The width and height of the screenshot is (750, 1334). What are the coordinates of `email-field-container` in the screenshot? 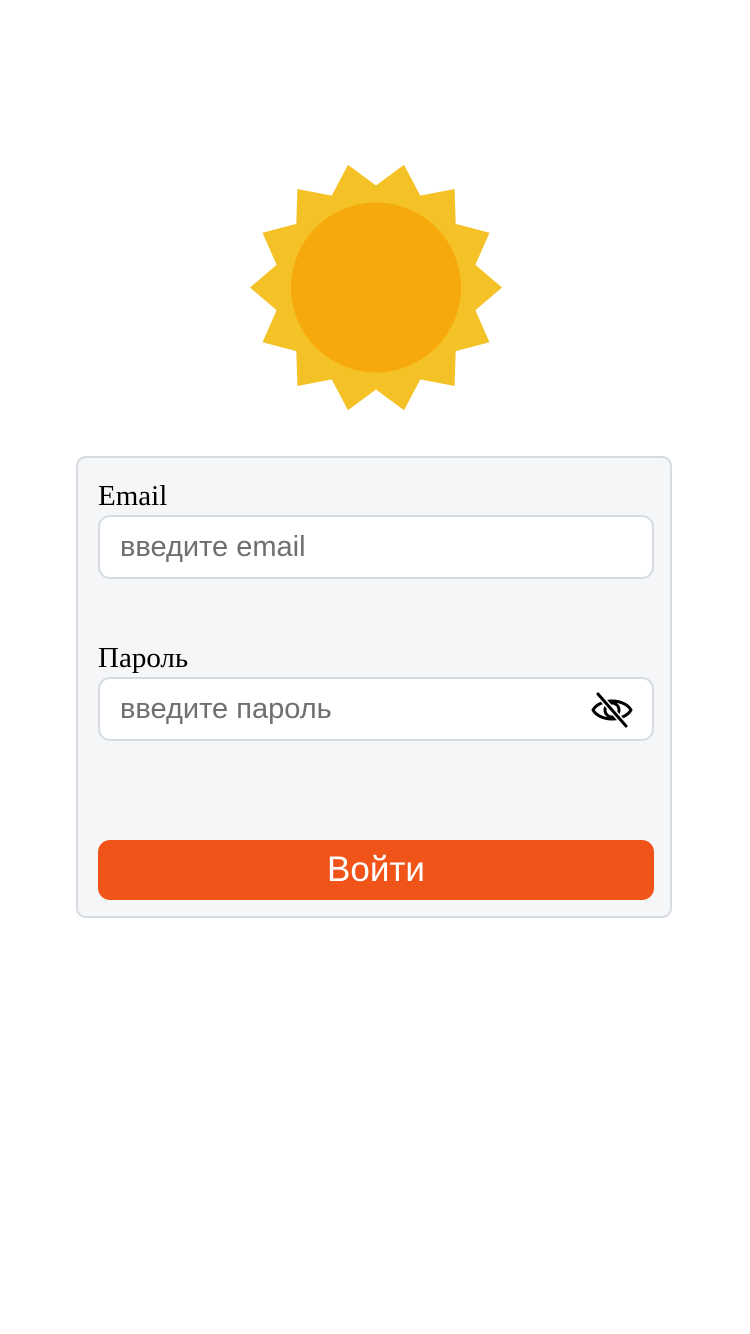 It's located at (376, 547).